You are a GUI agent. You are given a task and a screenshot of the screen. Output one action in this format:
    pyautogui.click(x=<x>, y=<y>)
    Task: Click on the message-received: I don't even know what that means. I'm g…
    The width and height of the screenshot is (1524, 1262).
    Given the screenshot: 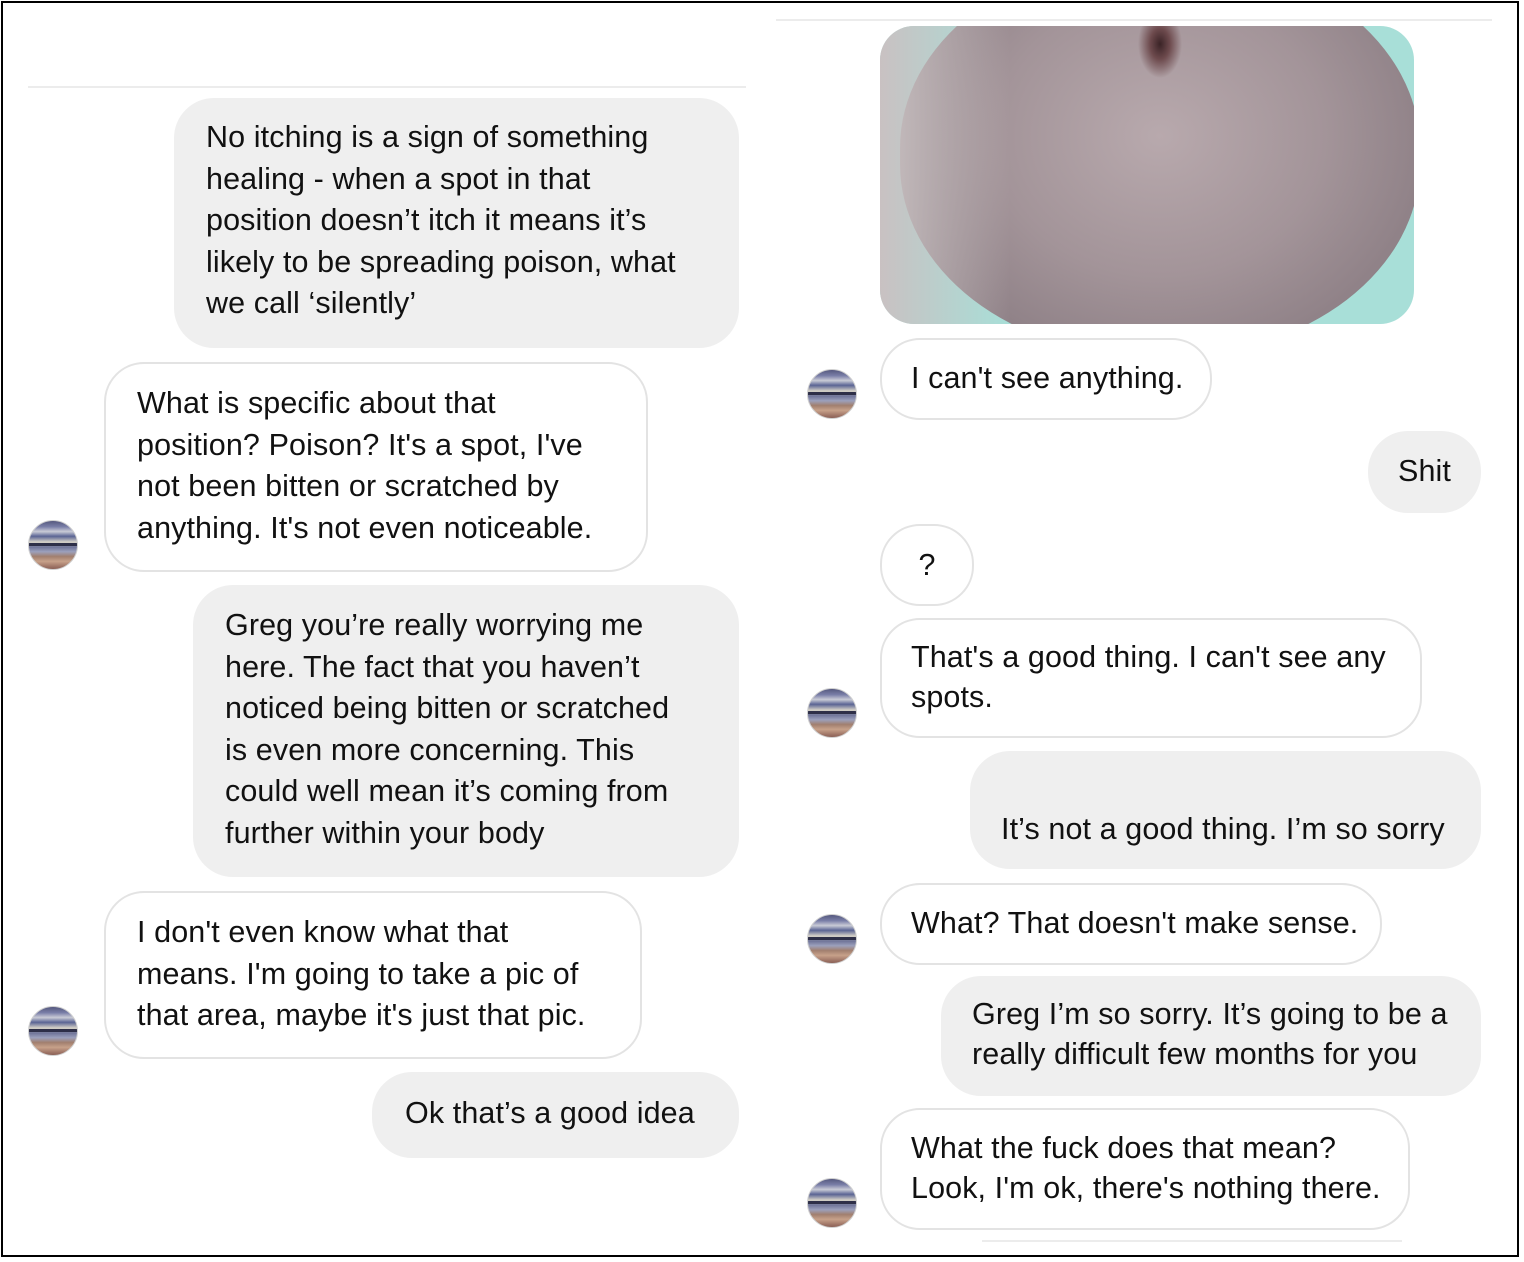 What is the action you would take?
    pyautogui.click(x=373, y=975)
    